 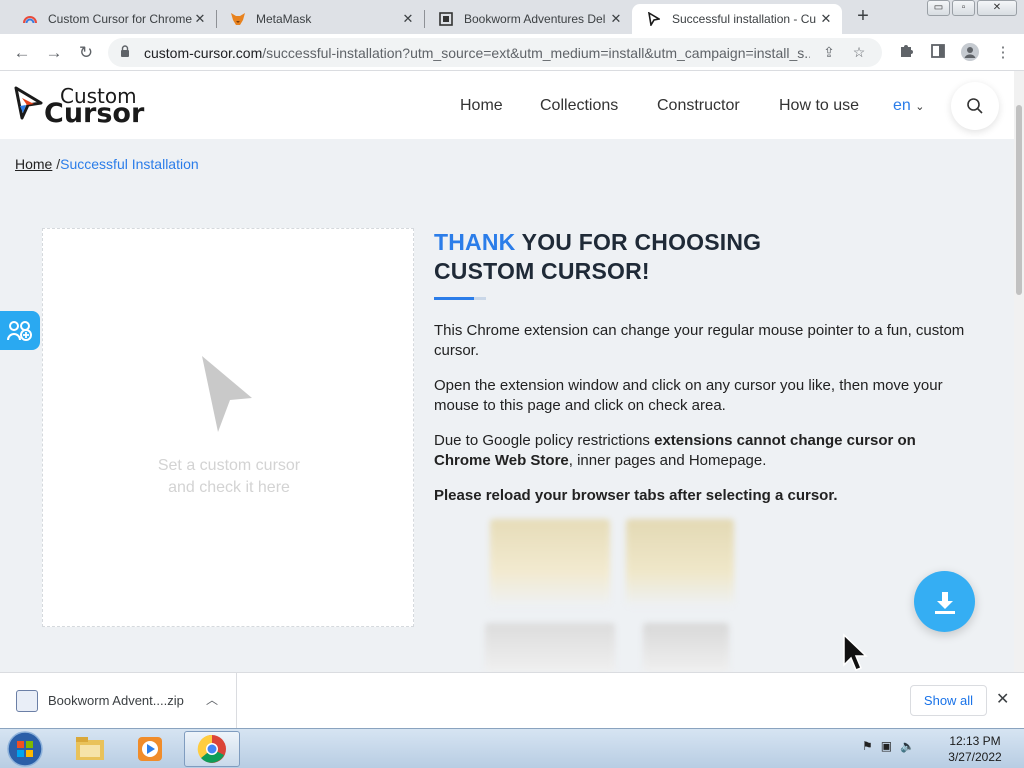 What do you see at coordinates (30, 19) in the screenshot?
I see `rainbow-icon` at bounding box center [30, 19].